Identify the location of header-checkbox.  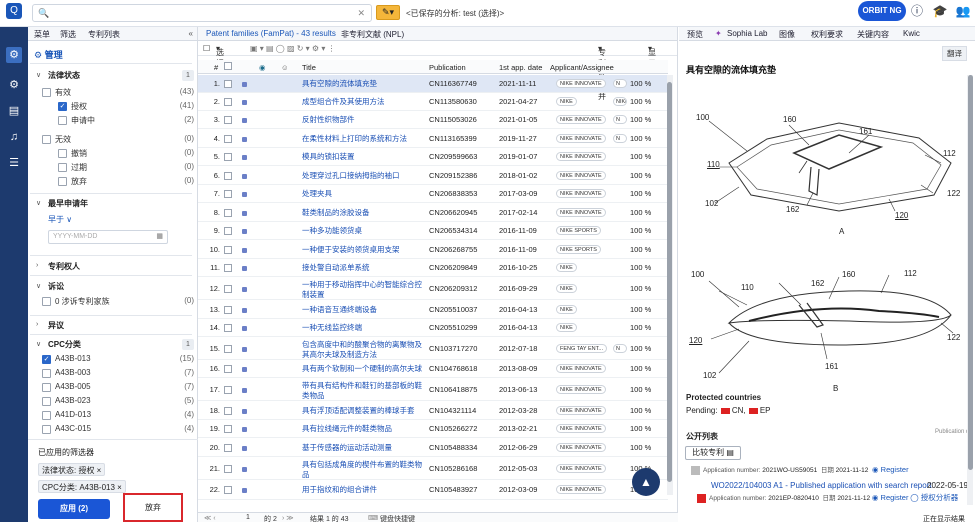
(228, 66).